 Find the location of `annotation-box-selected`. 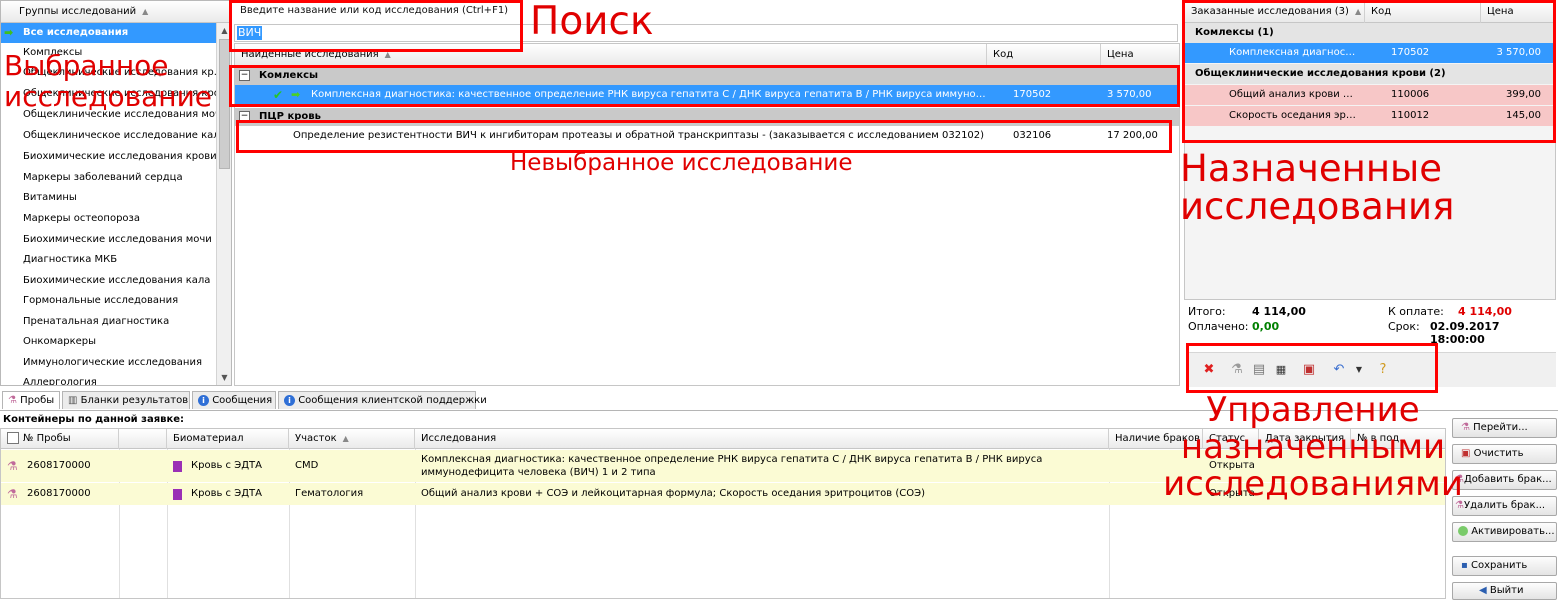

annotation-box-selected is located at coordinates (704, 86).